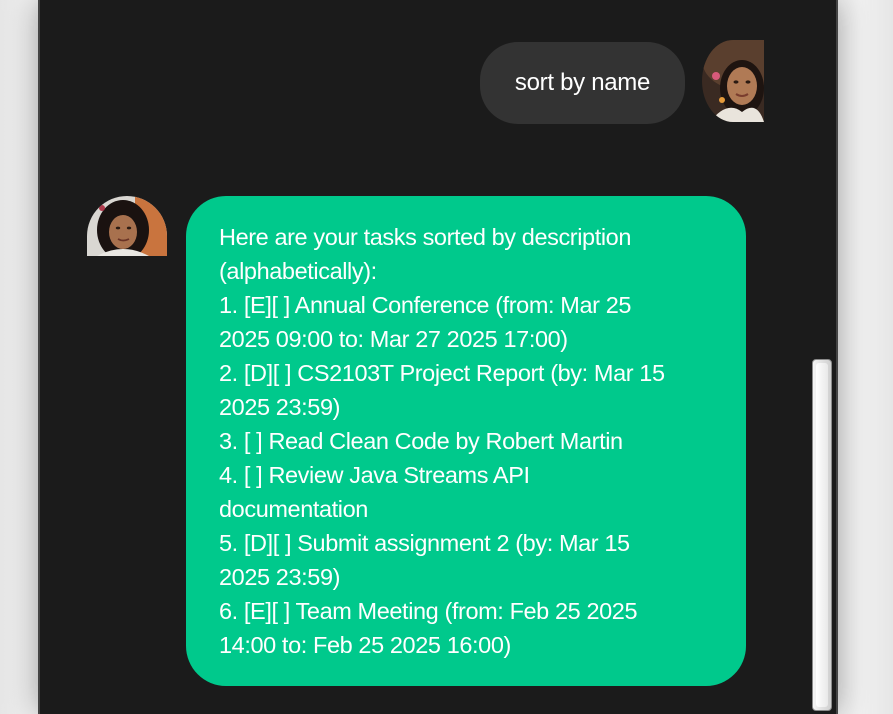 The image size is (893, 714). I want to click on bot-message-line: 2025 09:00 to: Mar 27 2025 17:00), so click(393, 339).